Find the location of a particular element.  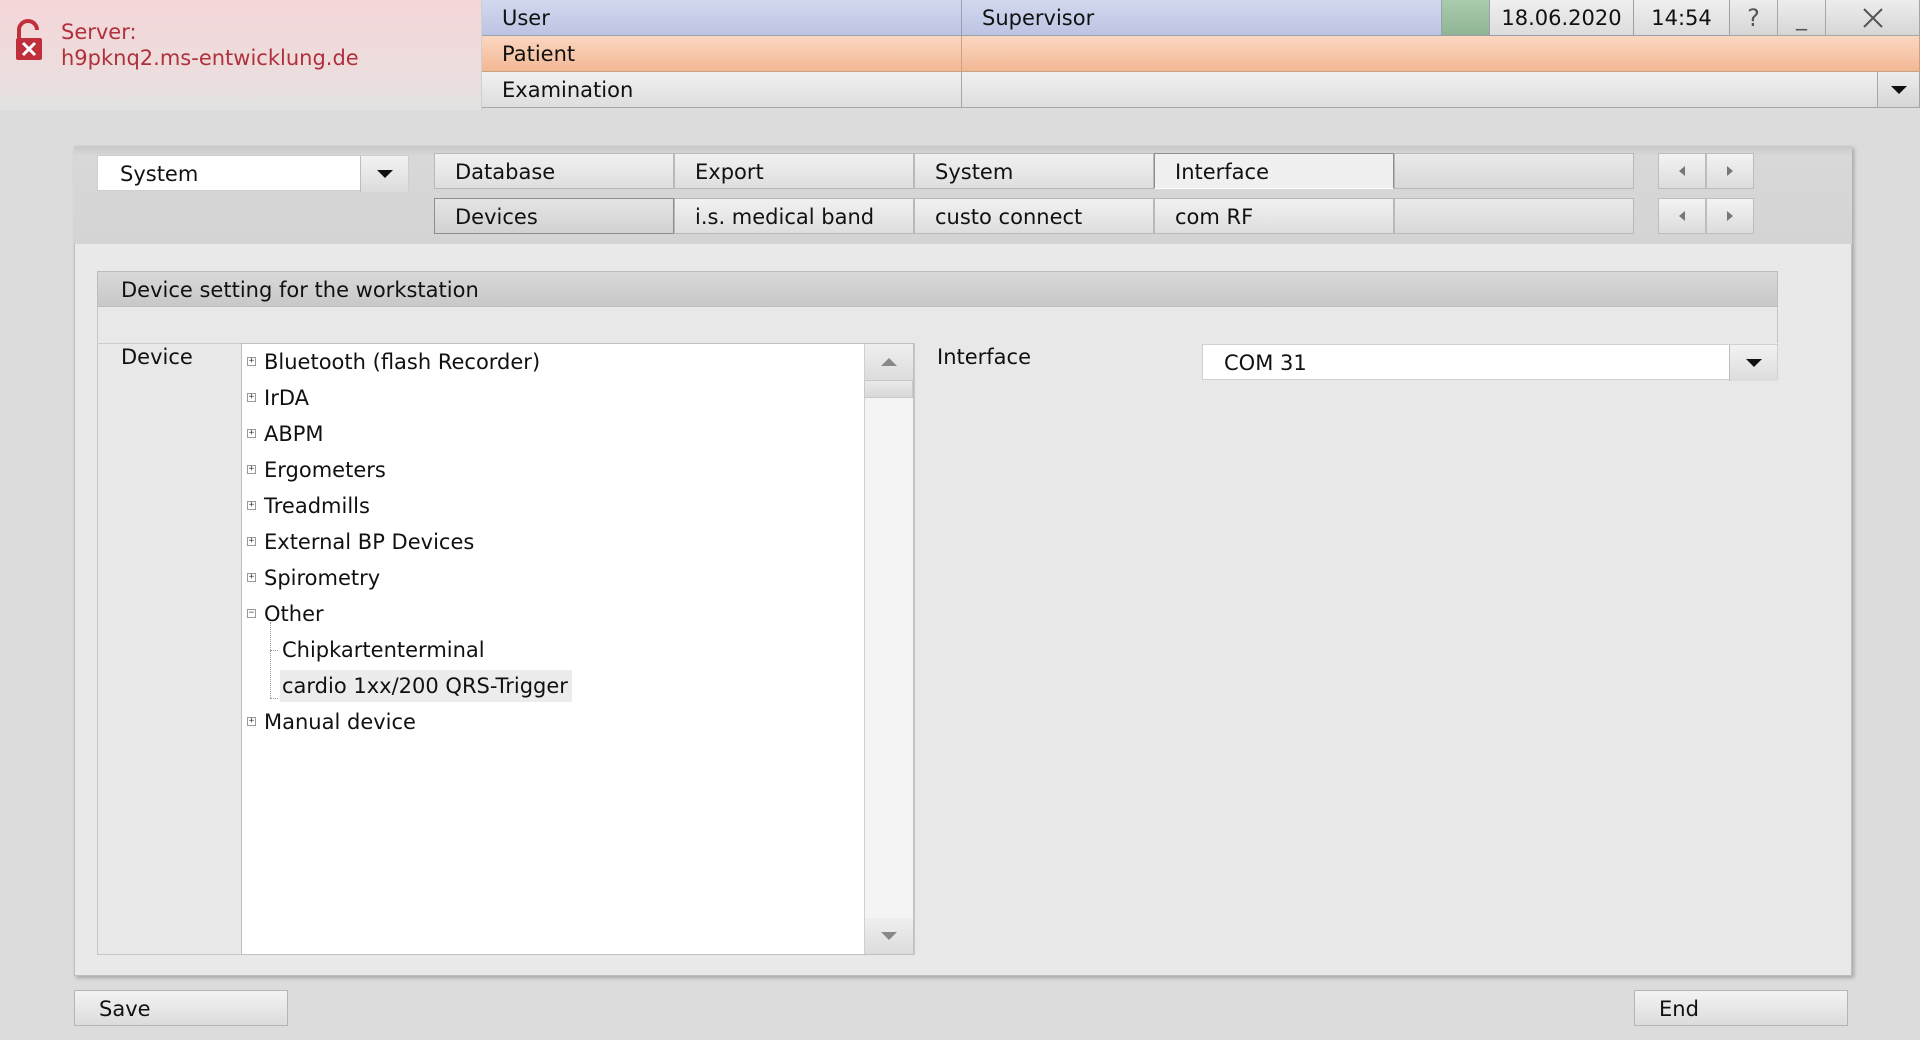

tabs-scroll-left-button is located at coordinates (1682, 171).